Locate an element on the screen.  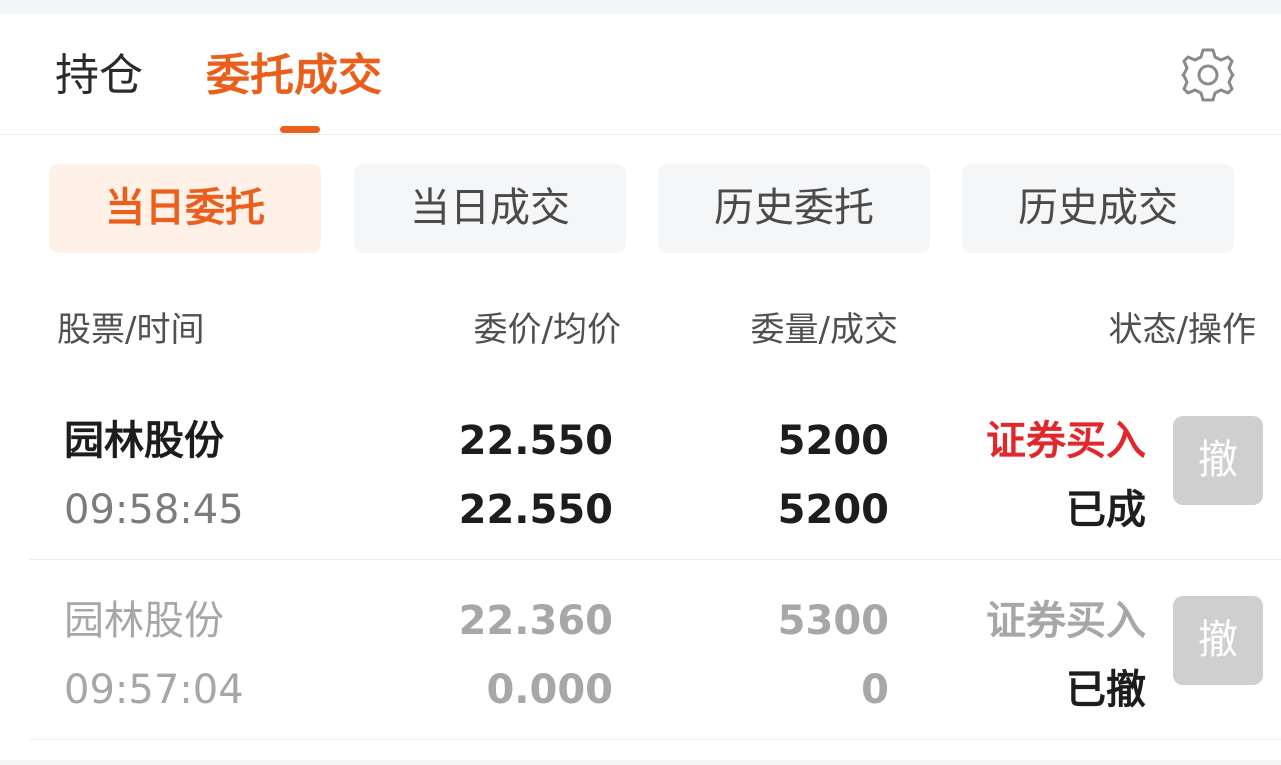
order-time: 09:58:45 is located at coordinates (154, 510).